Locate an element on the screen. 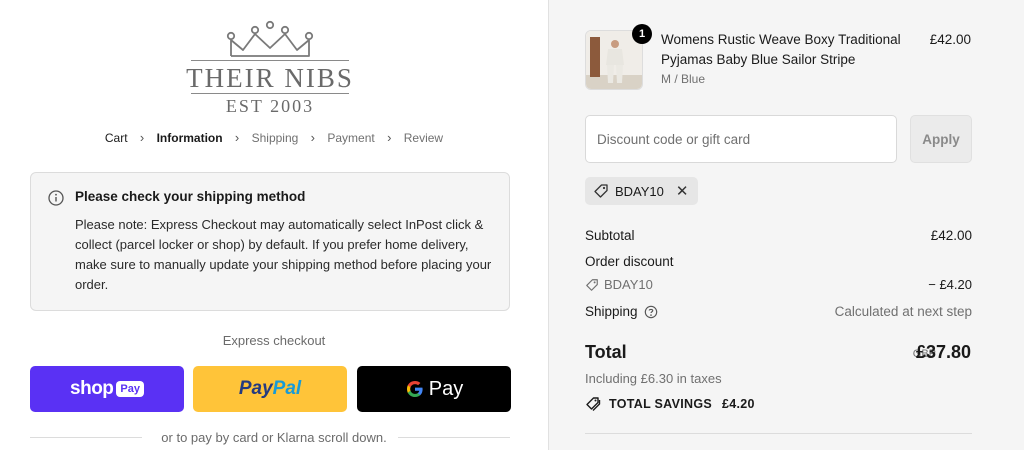  paypal-button: Pay Pal is located at coordinates (270, 389).